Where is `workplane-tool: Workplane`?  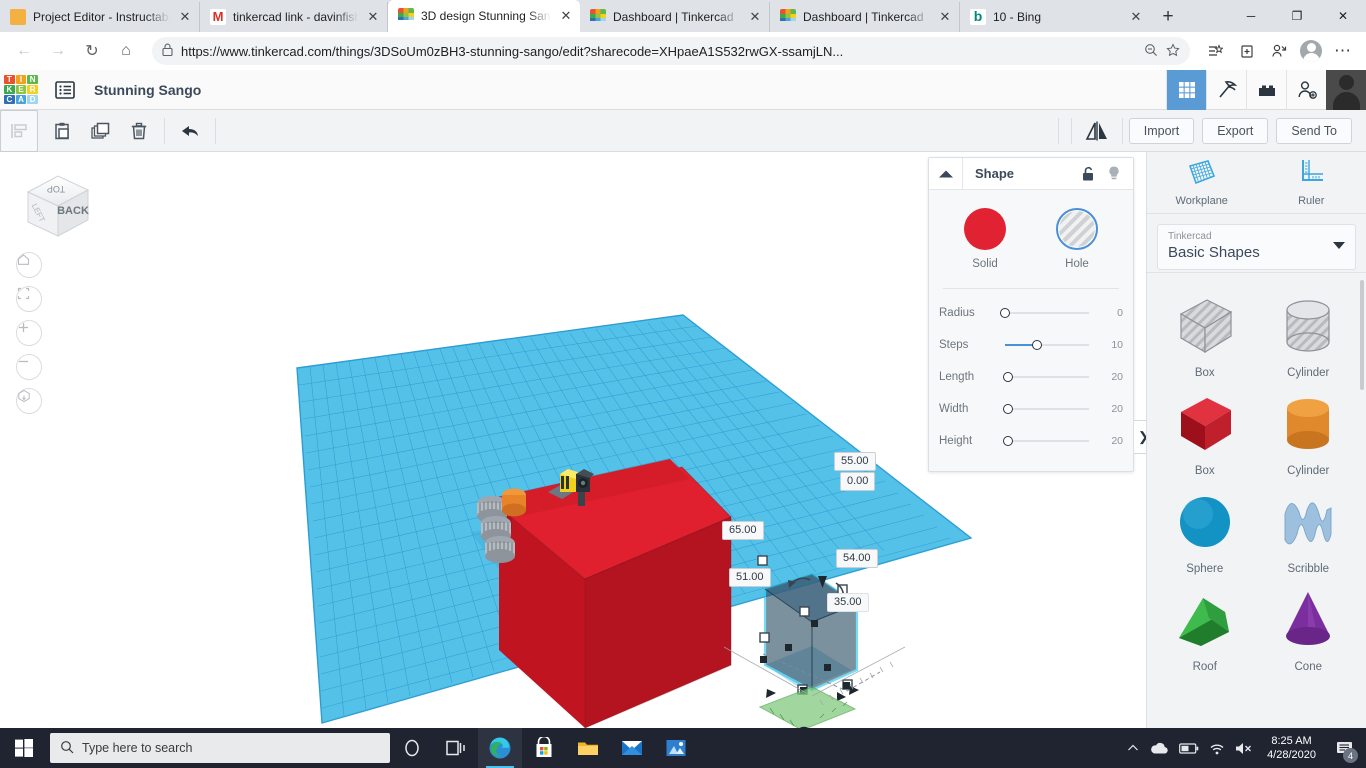
workplane-tool: Workplane is located at coordinates (1202, 182).